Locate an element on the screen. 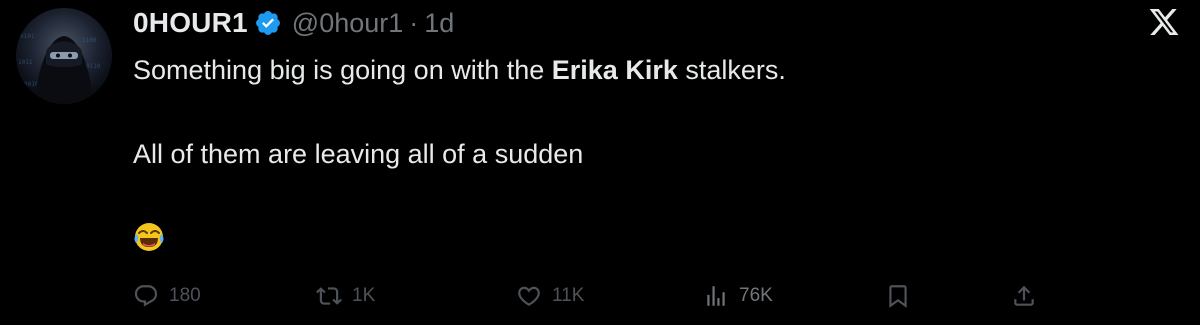 This screenshot has height=325, width=1200. tweet-header: 0HOUR1 @0hour1 · 1d is located at coordinates (293, 23).